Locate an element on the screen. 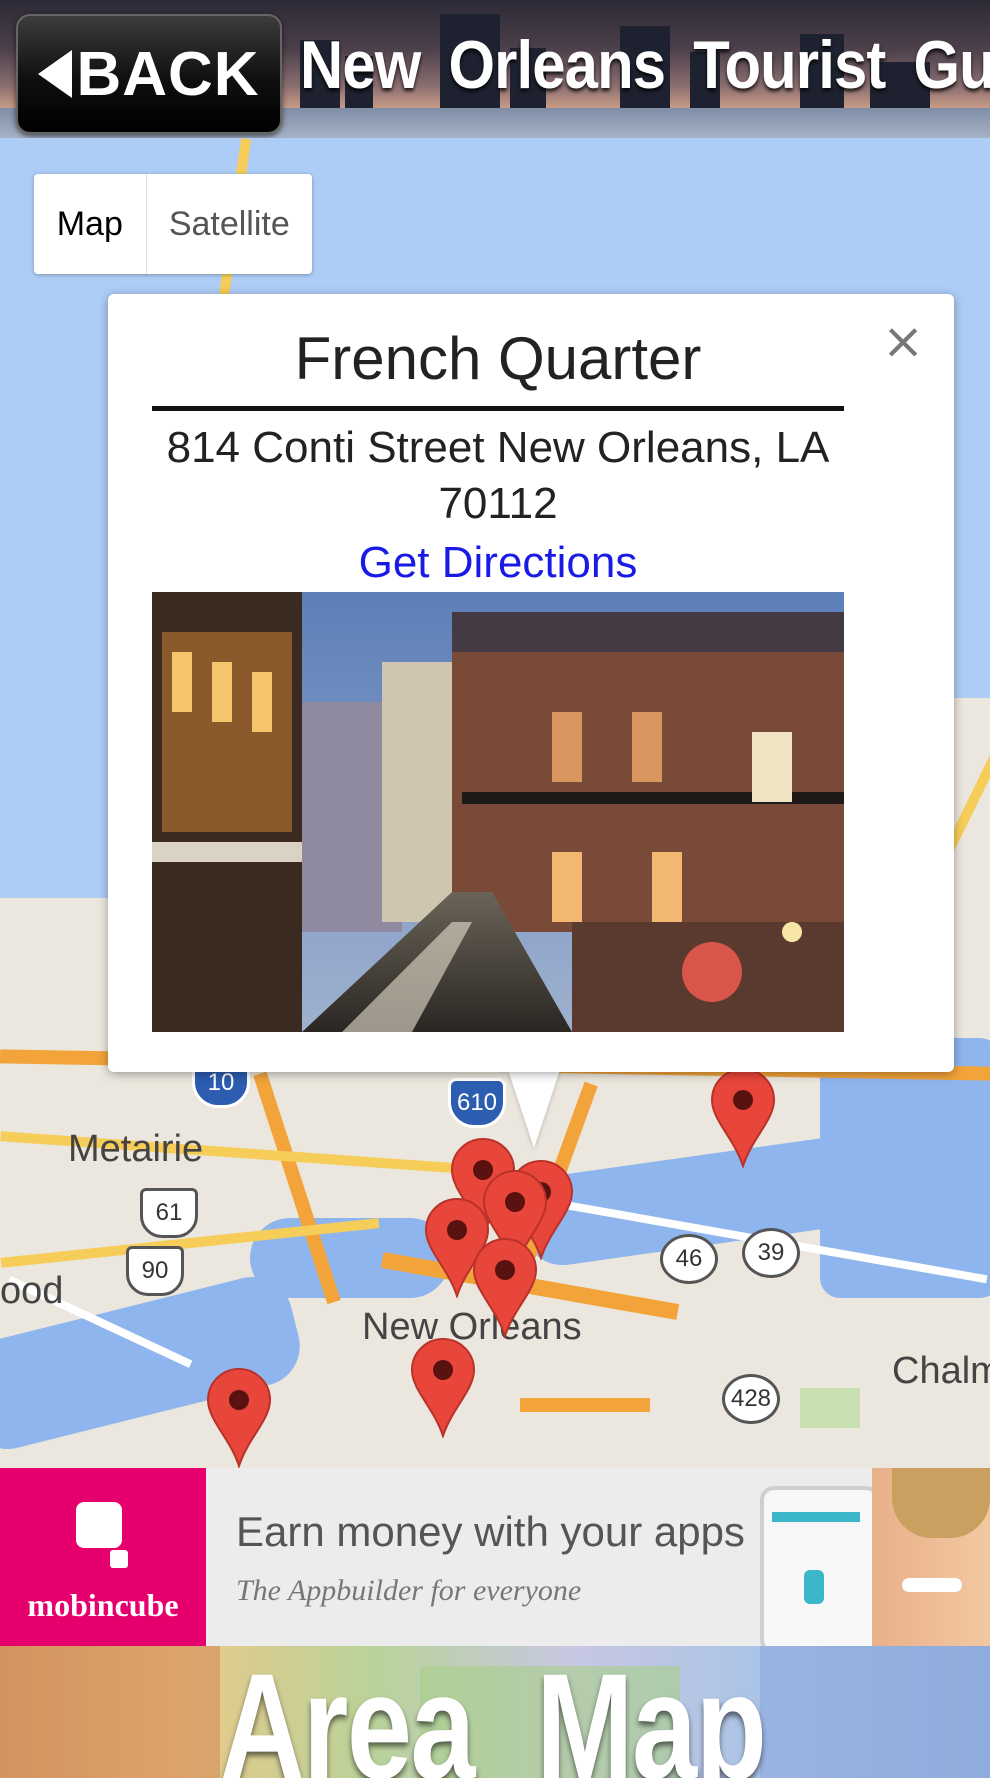 The height and width of the screenshot is (1778, 1000). route-shield-i610: 610 is located at coordinates (477, 1103).